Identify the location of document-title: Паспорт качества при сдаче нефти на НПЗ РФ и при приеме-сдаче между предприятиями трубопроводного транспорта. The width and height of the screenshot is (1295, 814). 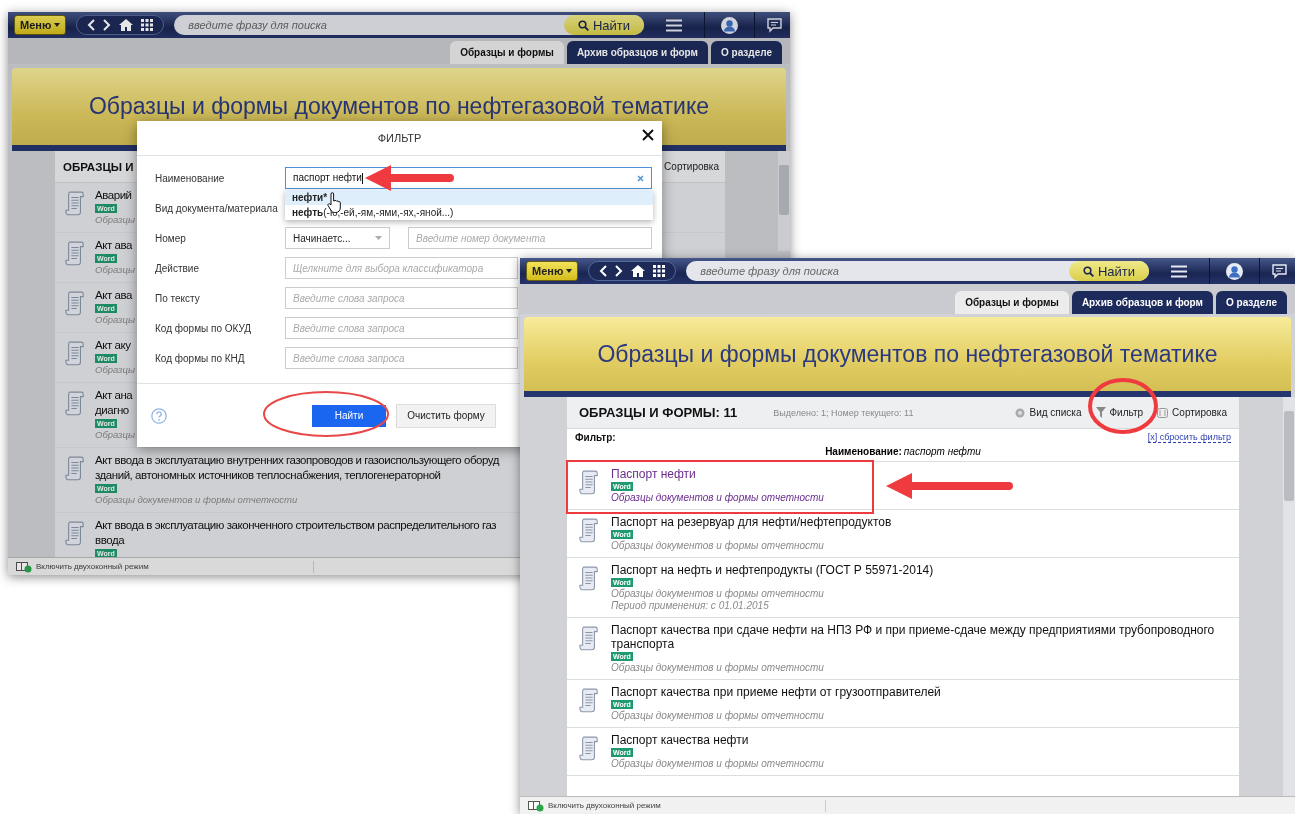
(921, 637).